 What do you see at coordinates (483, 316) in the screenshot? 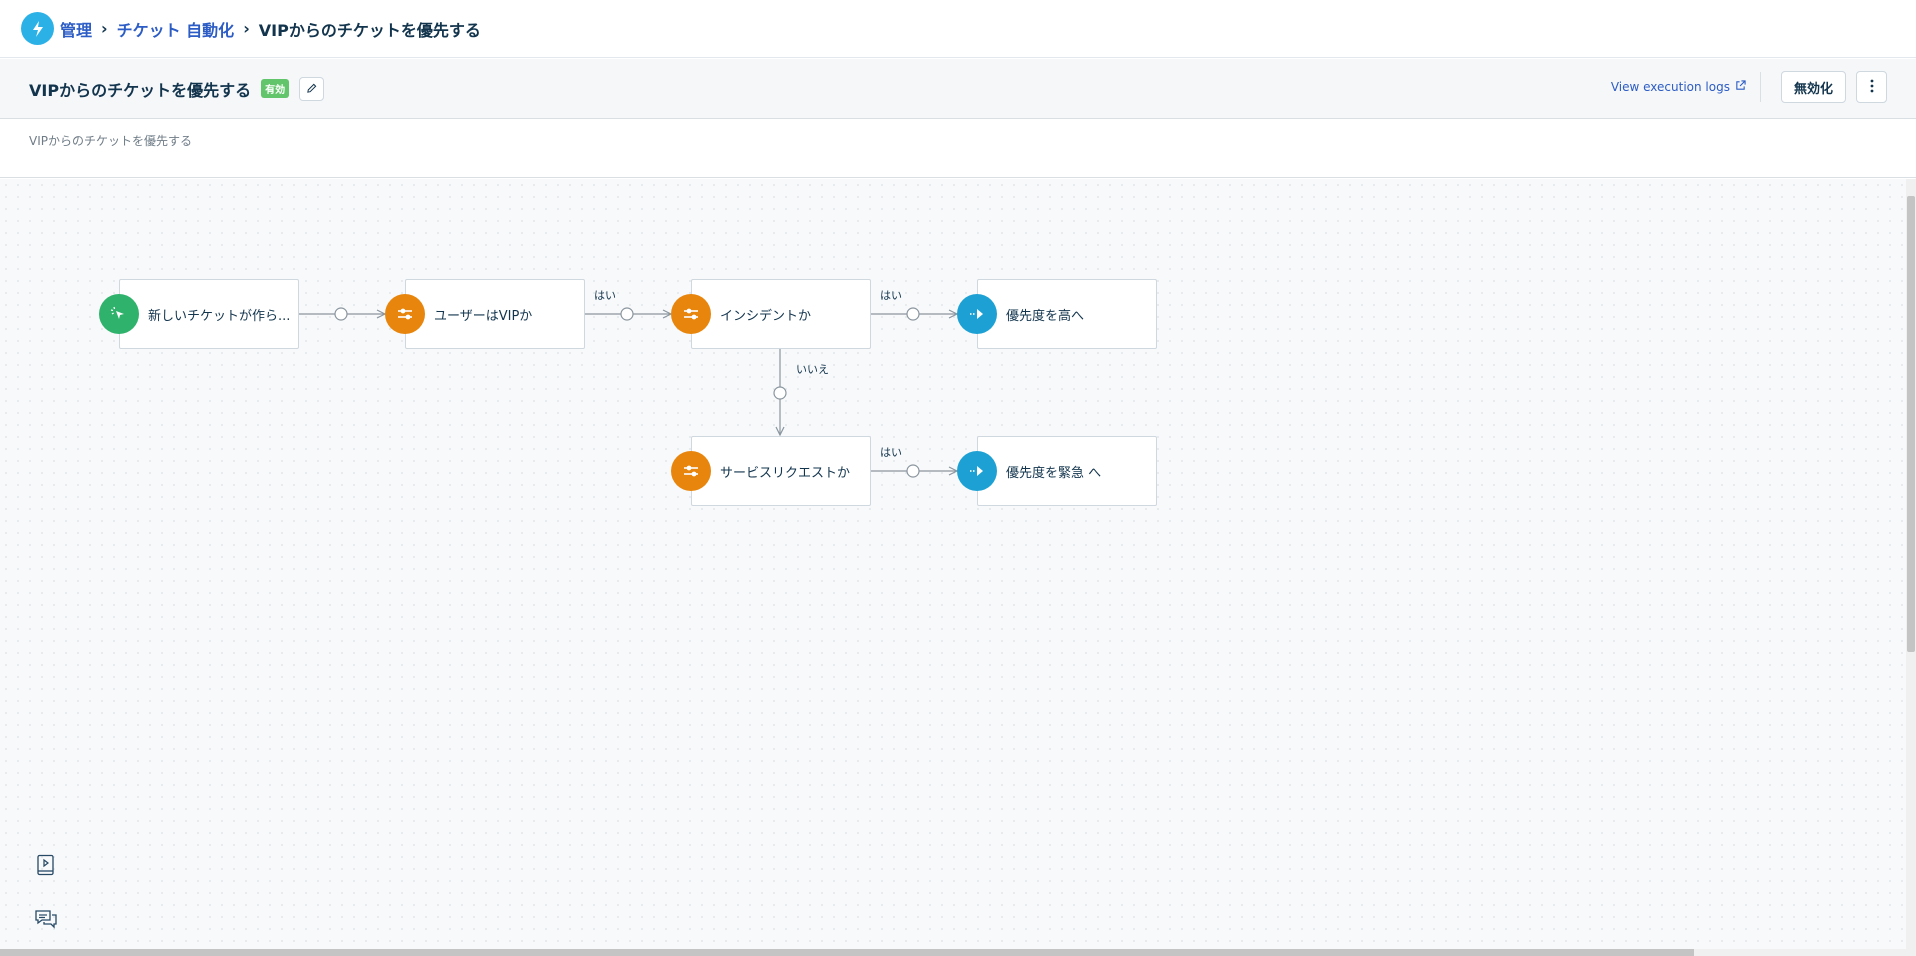
I see `node-label: ユーザーはVIPか` at bounding box center [483, 316].